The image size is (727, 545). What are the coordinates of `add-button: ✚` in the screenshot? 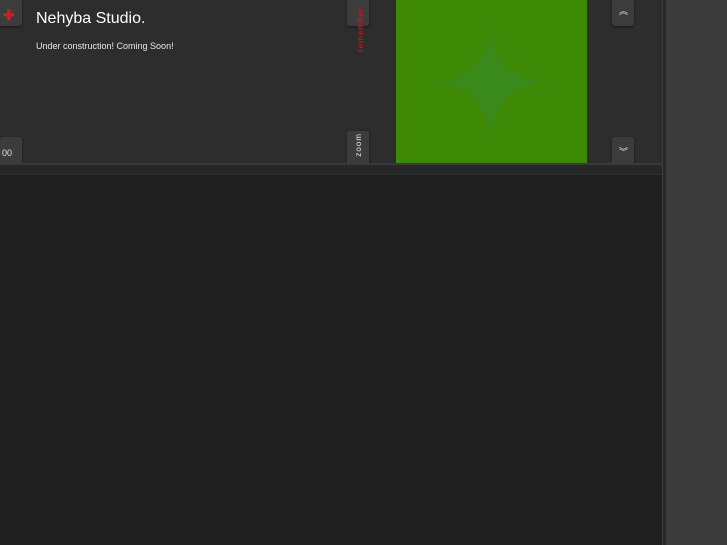 It's located at (11, 13).